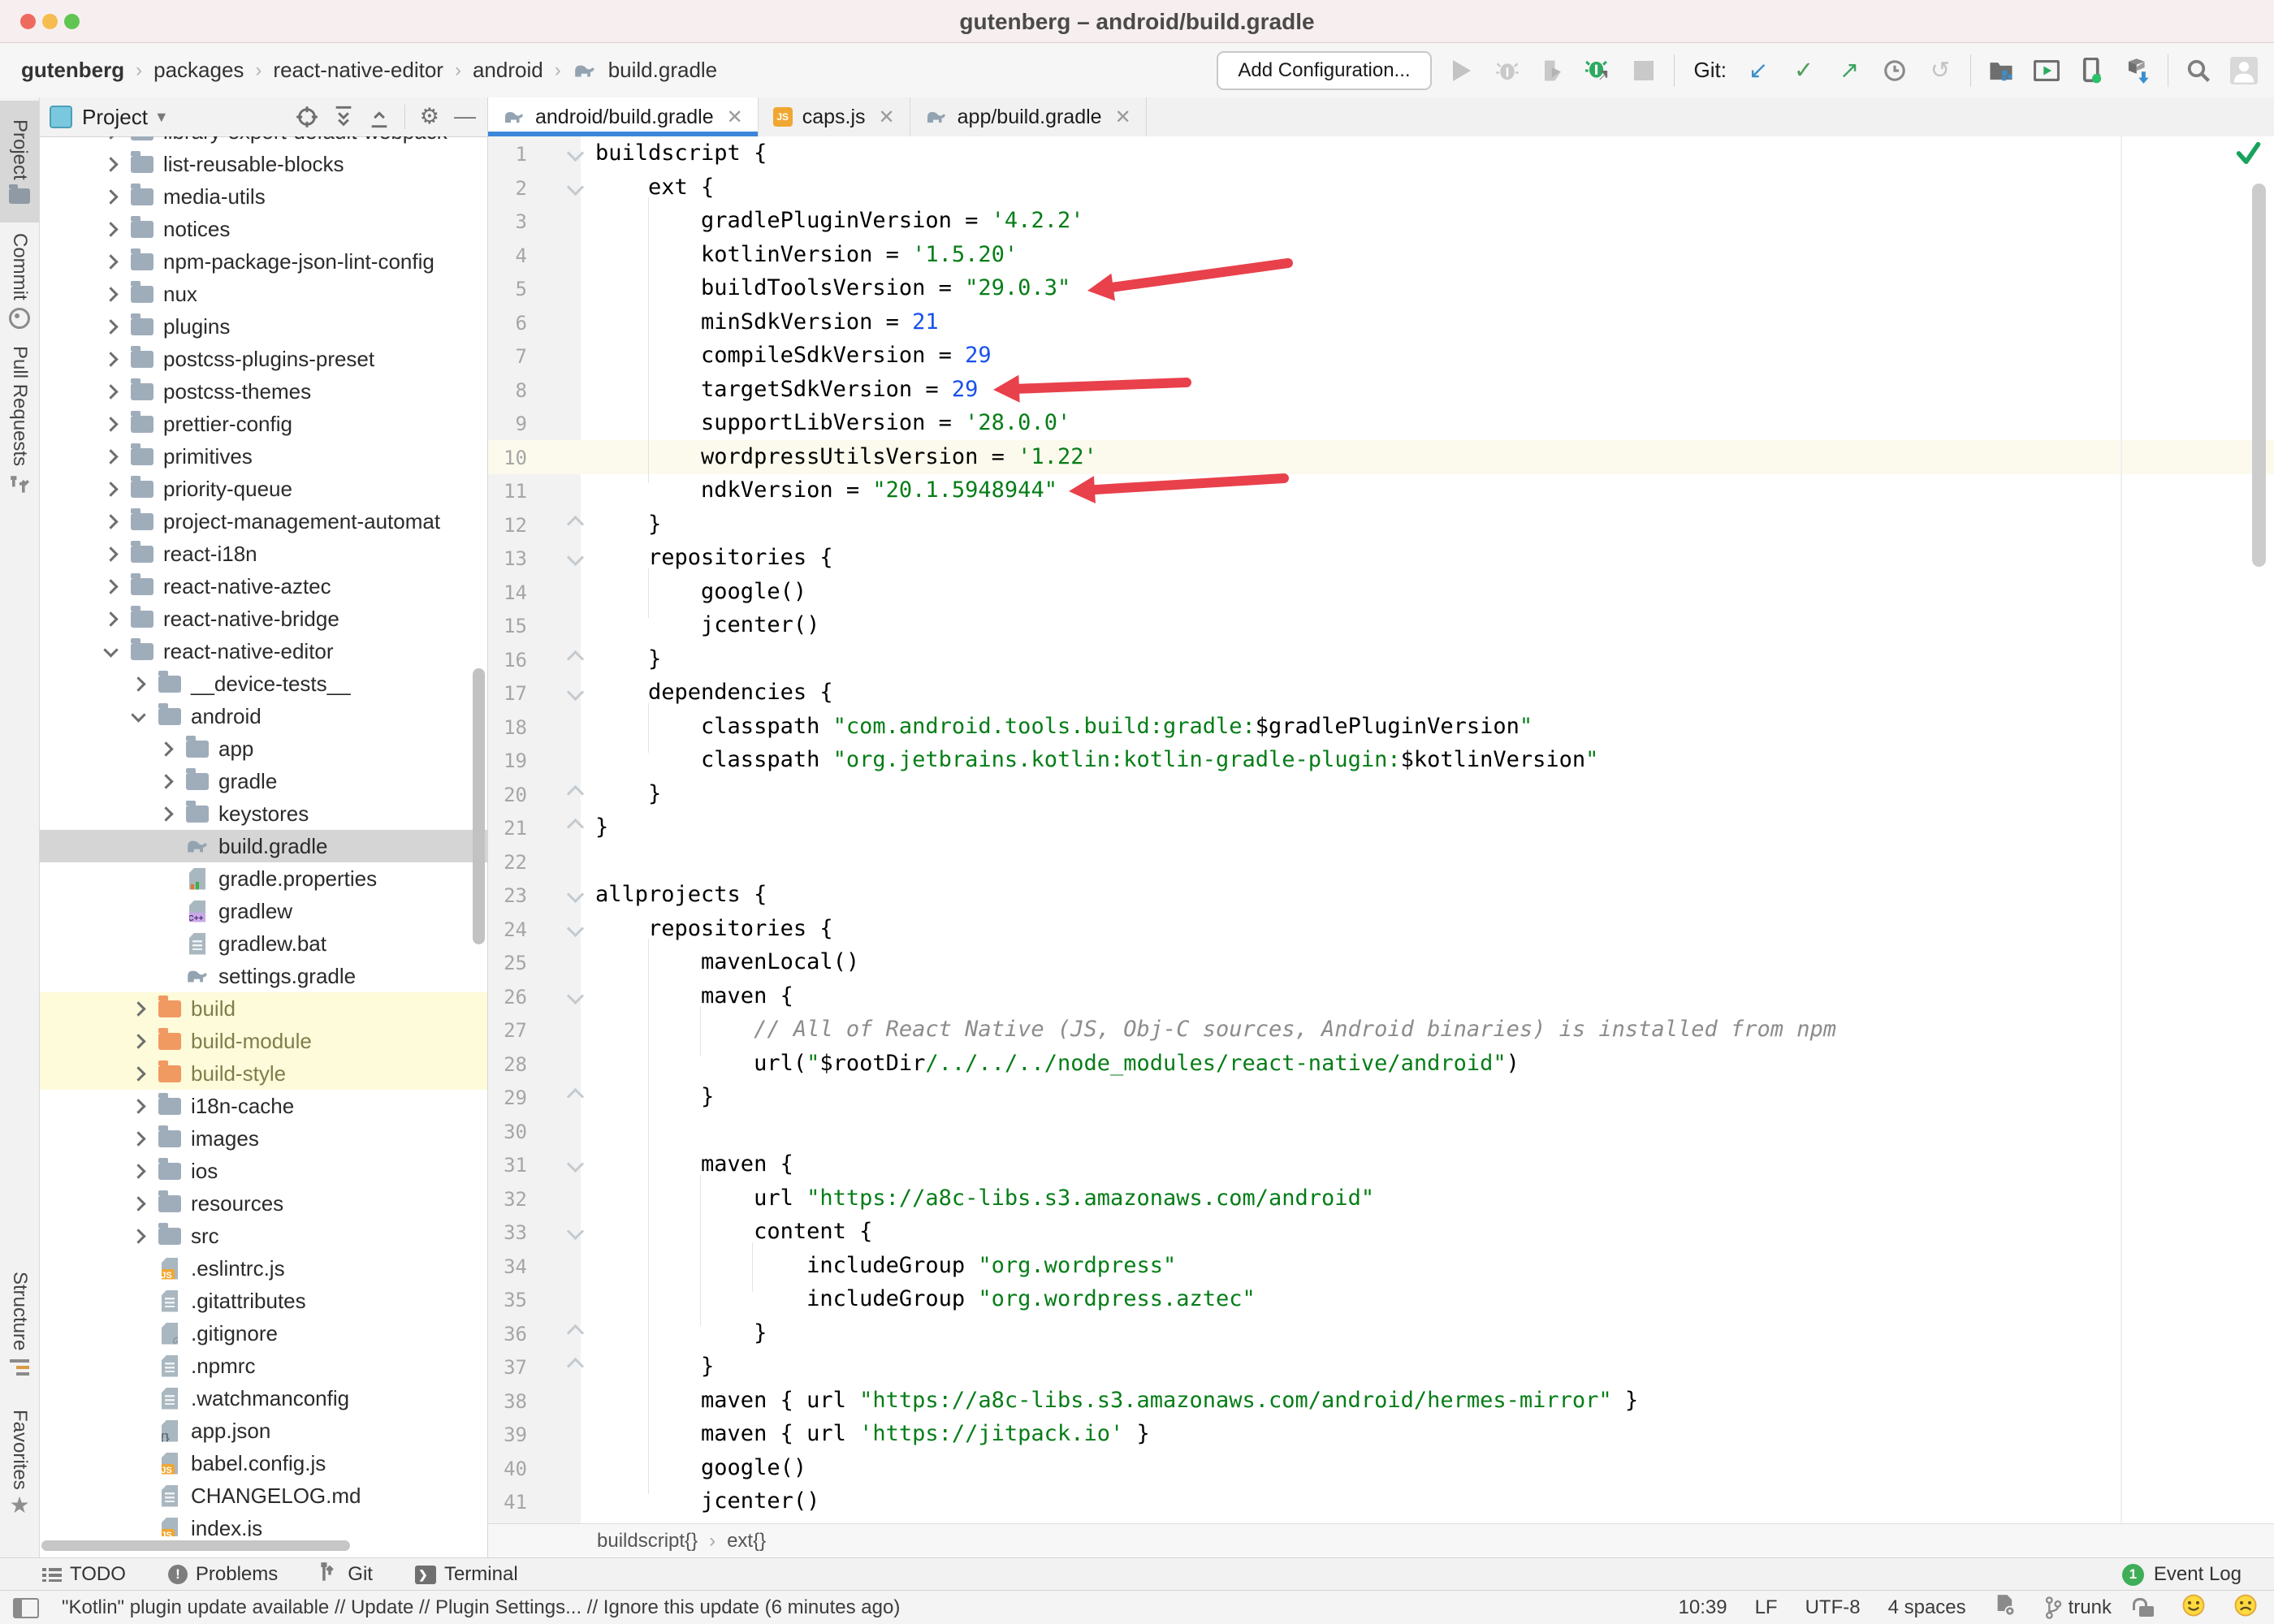  Describe the element at coordinates (694, 996) in the screenshot. I see `code-line-26: maven {` at that location.